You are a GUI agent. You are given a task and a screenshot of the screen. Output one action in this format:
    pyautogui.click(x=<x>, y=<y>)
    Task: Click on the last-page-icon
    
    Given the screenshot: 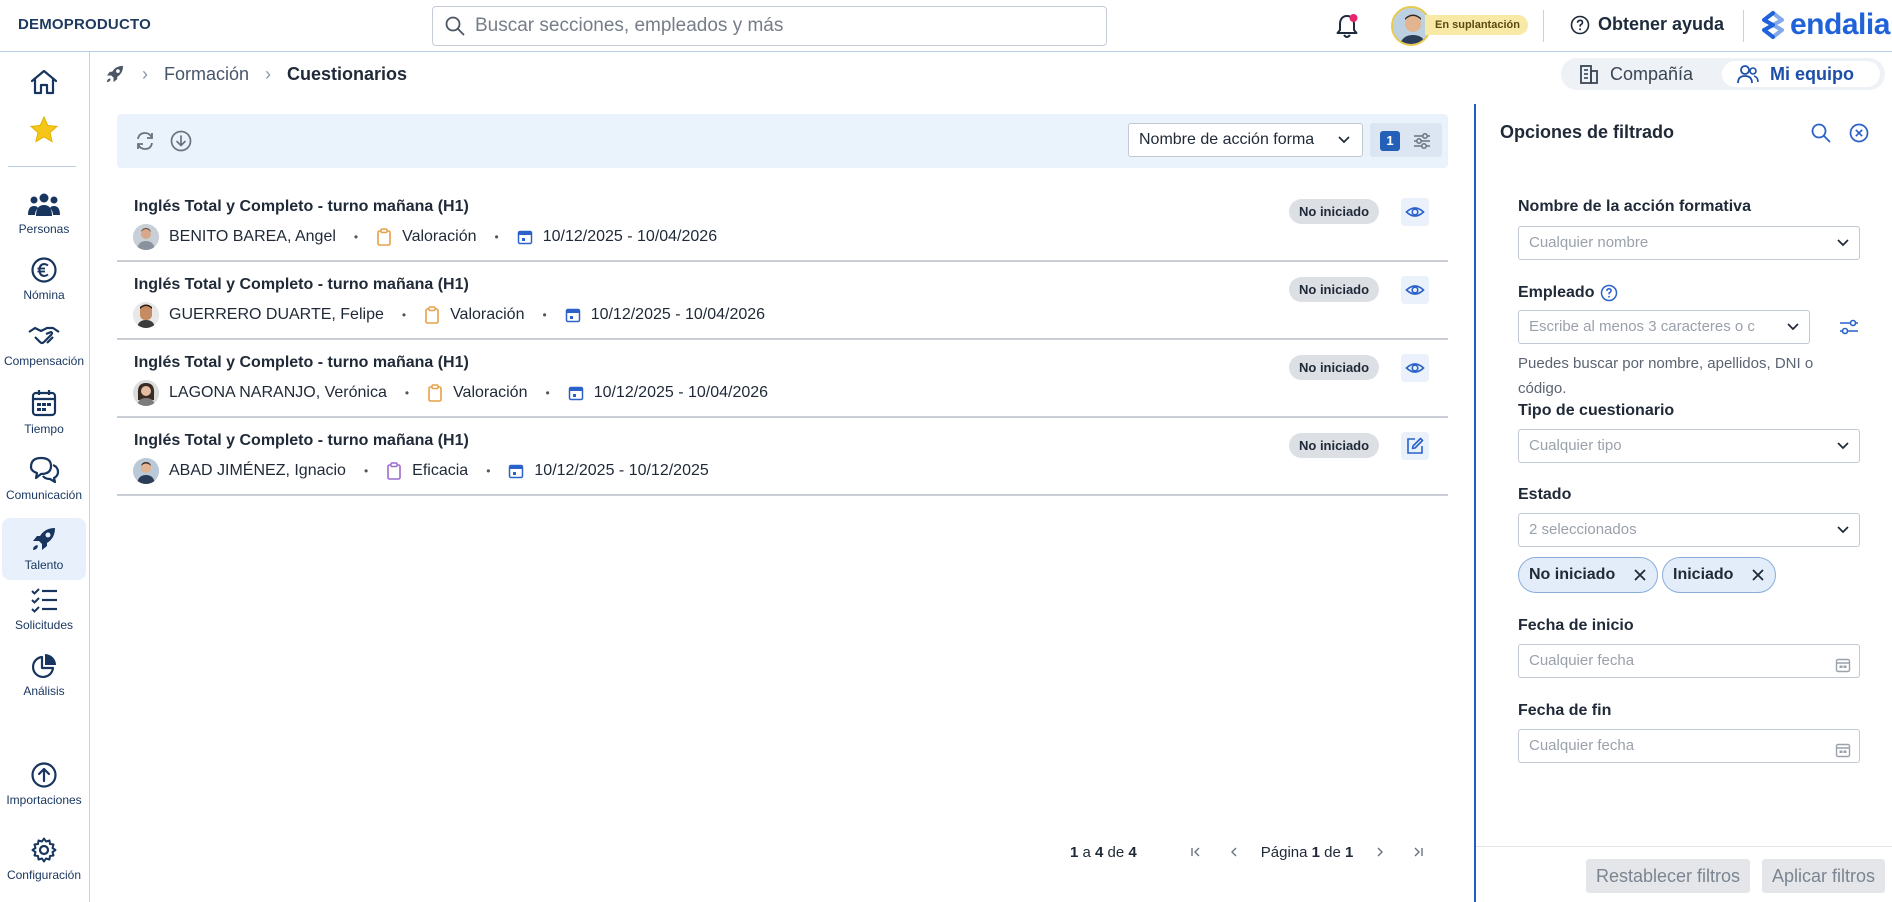 What is the action you would take?
    pyautogui.click(x=1419, y=852)
    